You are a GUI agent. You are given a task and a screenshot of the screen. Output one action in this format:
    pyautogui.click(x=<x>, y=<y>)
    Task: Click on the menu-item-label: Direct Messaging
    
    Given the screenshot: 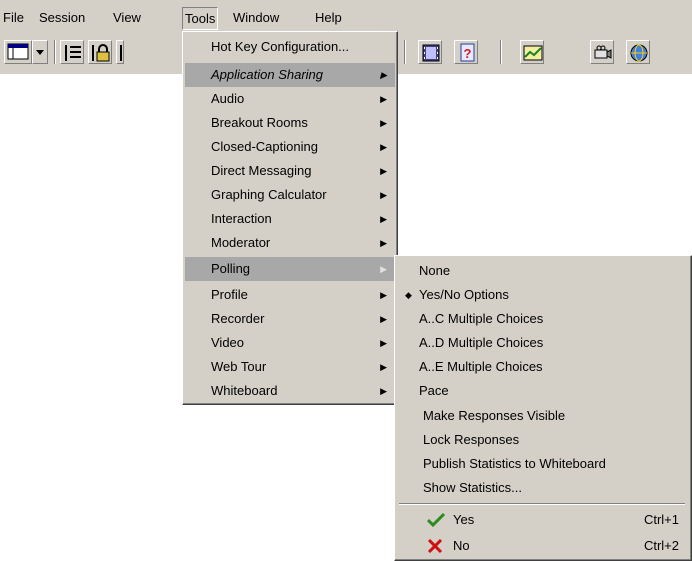 What is the action you would take?
    pyautogui.click(x=261, y=170)
    